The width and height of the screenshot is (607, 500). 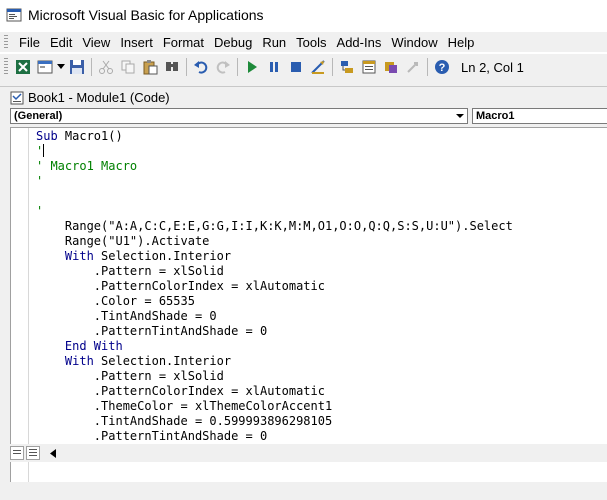 I want to click on code-line: Range("U1").Activate, so click(x=274, y=241).